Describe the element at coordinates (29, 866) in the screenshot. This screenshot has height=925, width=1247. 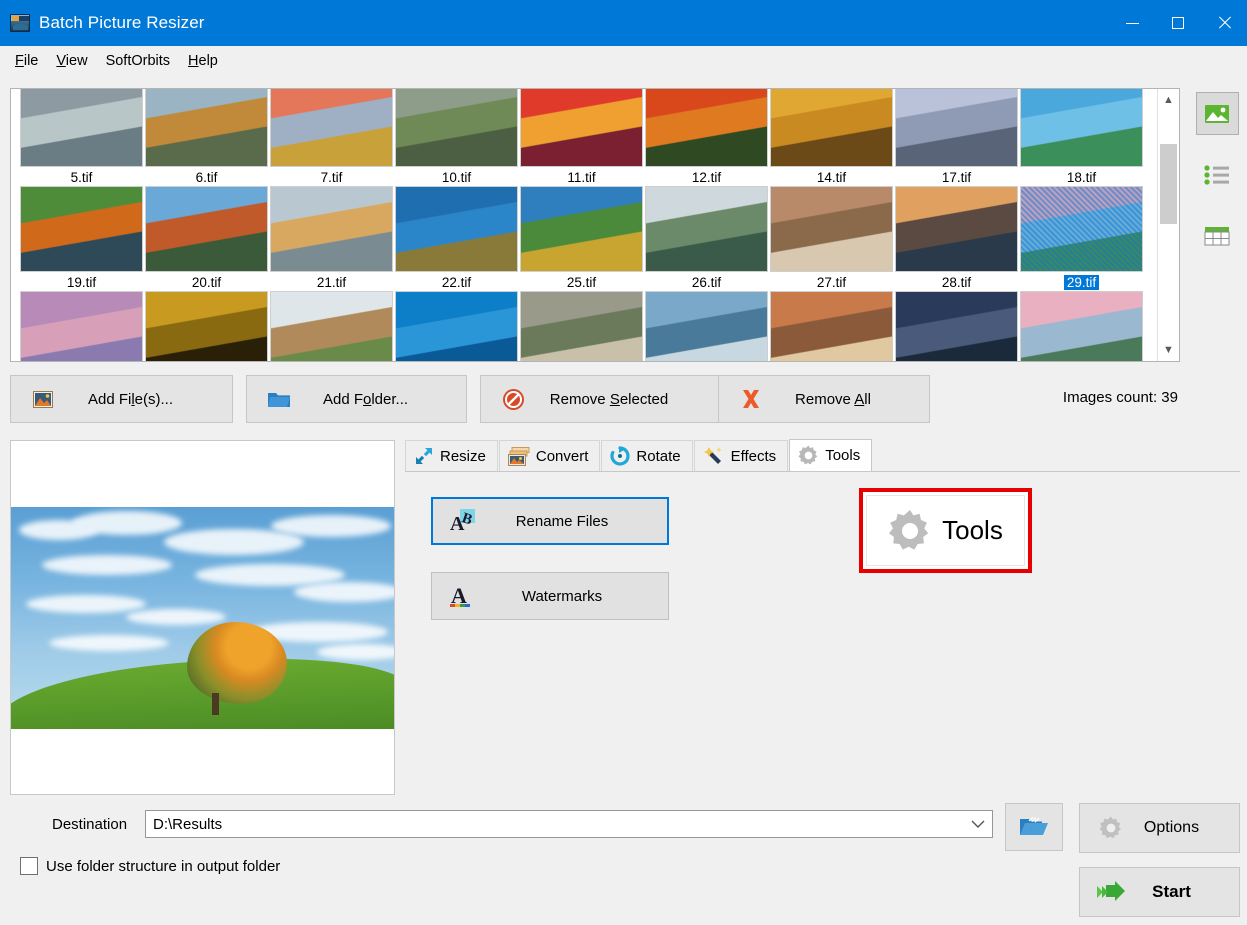
I see `use-folder-structure-checkbox` at that location.